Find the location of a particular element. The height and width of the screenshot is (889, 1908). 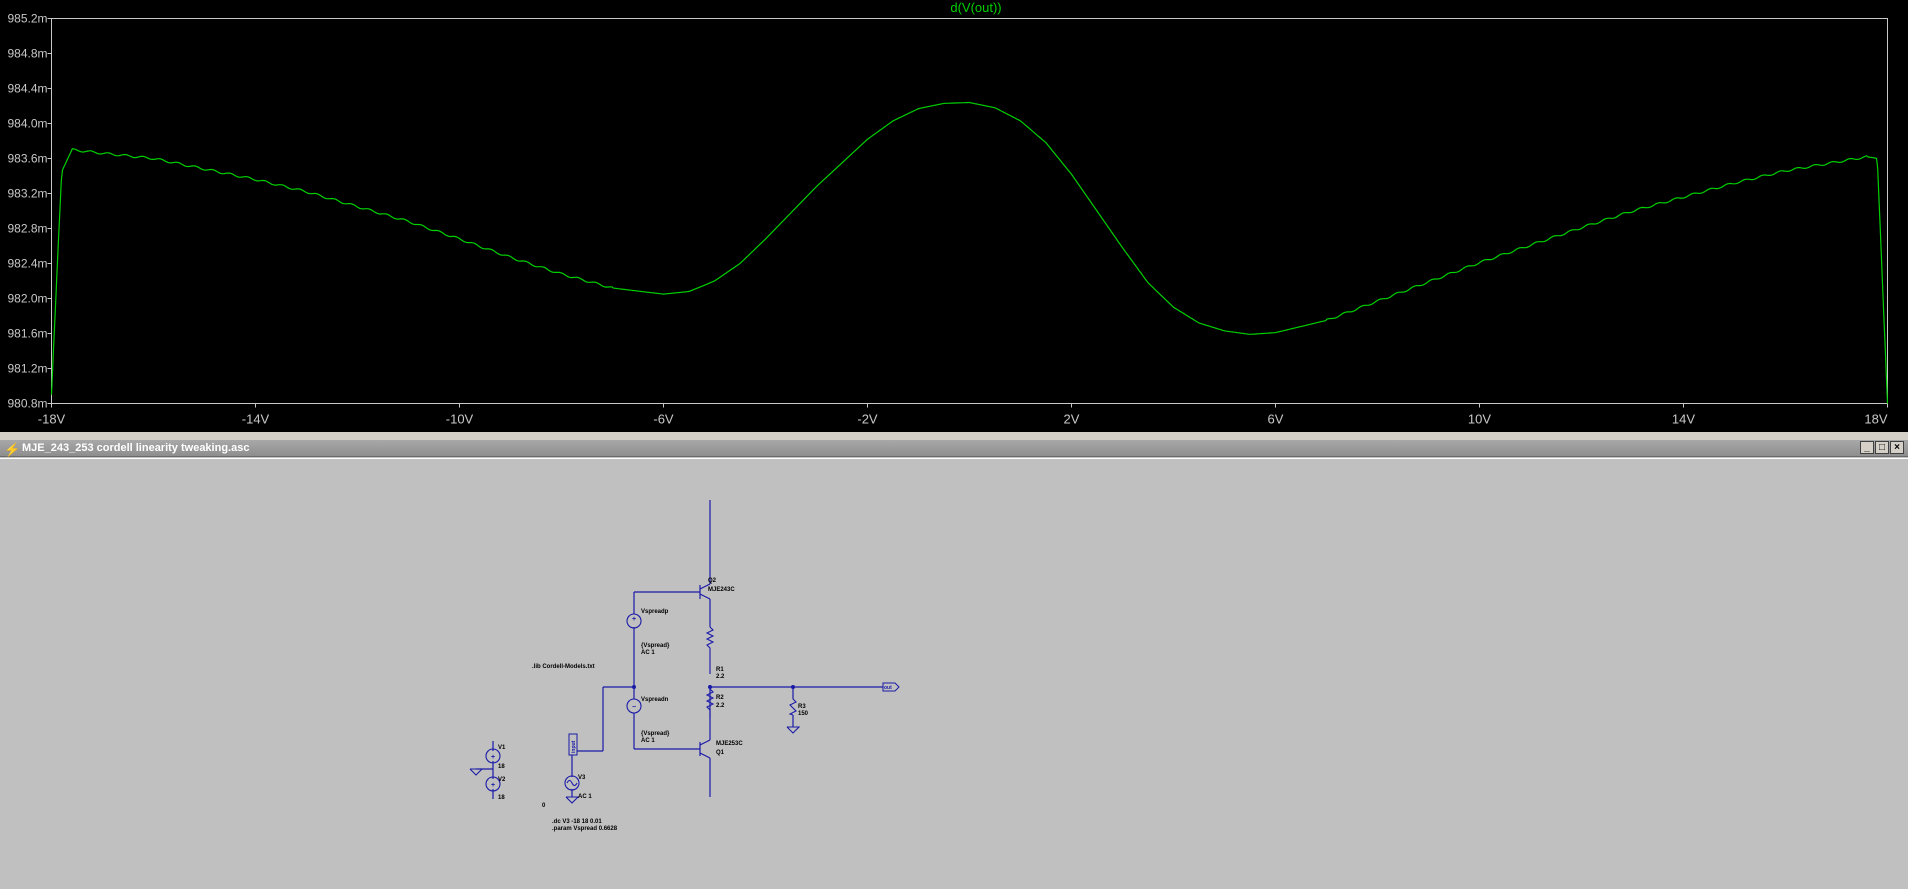

r1-value: 2.2 is located at coordinates (720, 677).